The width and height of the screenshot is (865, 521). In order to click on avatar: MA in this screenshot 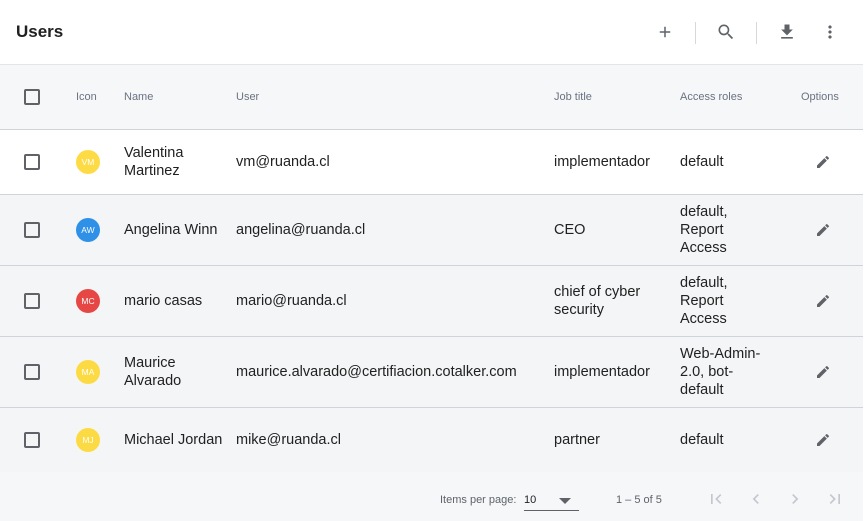, I will do `click(88, 372)`.